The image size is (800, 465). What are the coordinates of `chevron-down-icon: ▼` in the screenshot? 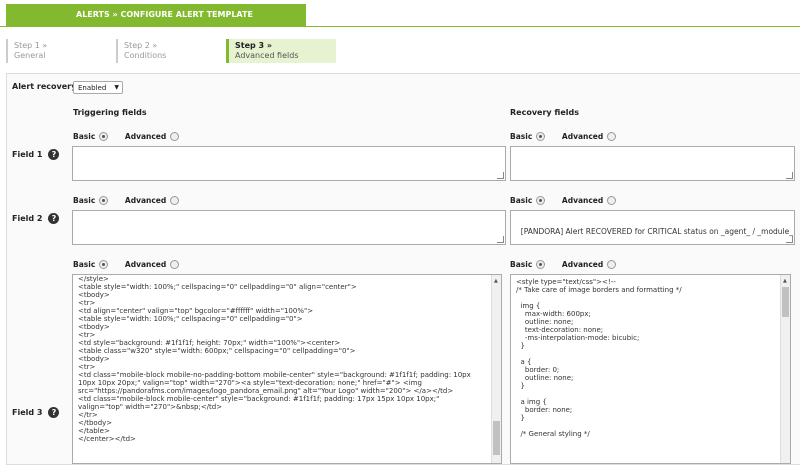 It's located at (116, 87).